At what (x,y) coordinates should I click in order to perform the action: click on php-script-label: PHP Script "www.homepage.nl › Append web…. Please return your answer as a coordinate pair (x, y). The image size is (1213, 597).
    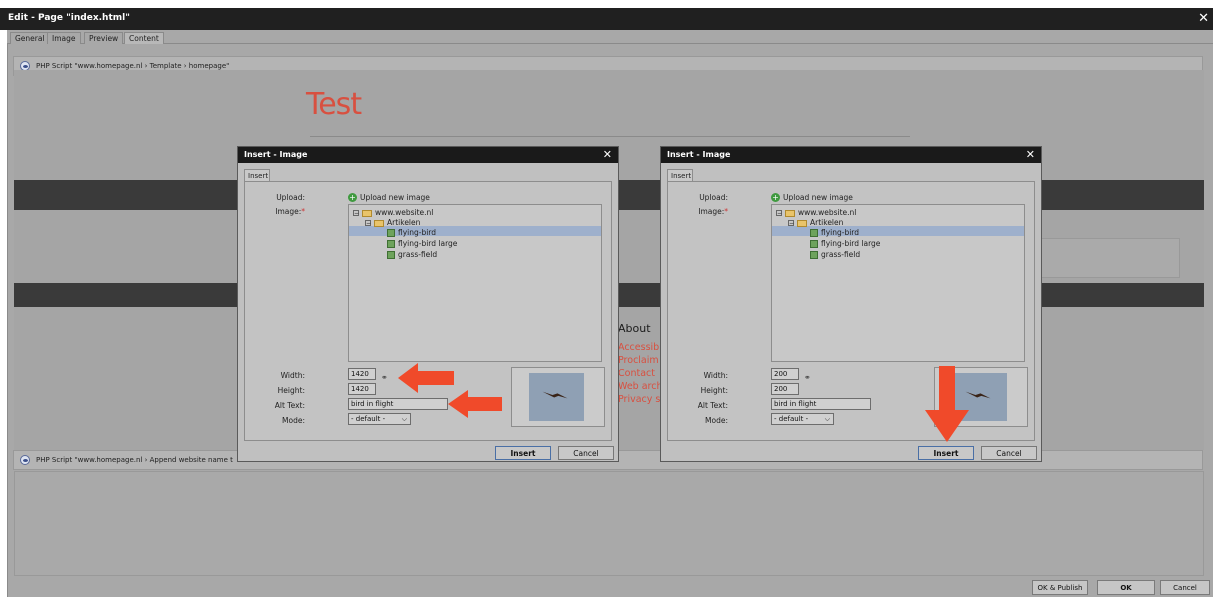
    Looking at the image, I should click on (134, 460).